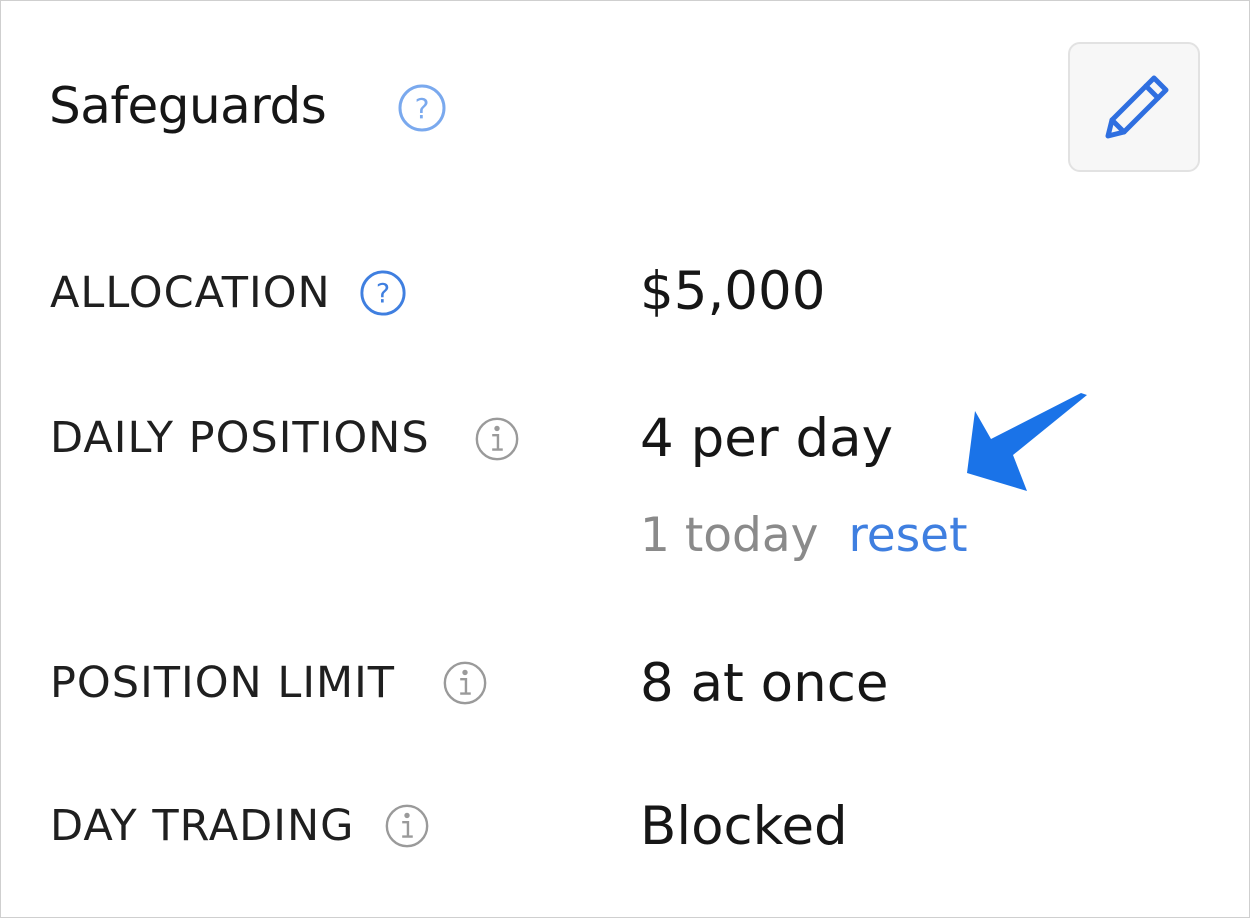 The width and height of the screenshot is (1250, 918). Describe the element at coordinates (1027, 442) in the screenshot. I see `arrow-pointer-icon` at that location.